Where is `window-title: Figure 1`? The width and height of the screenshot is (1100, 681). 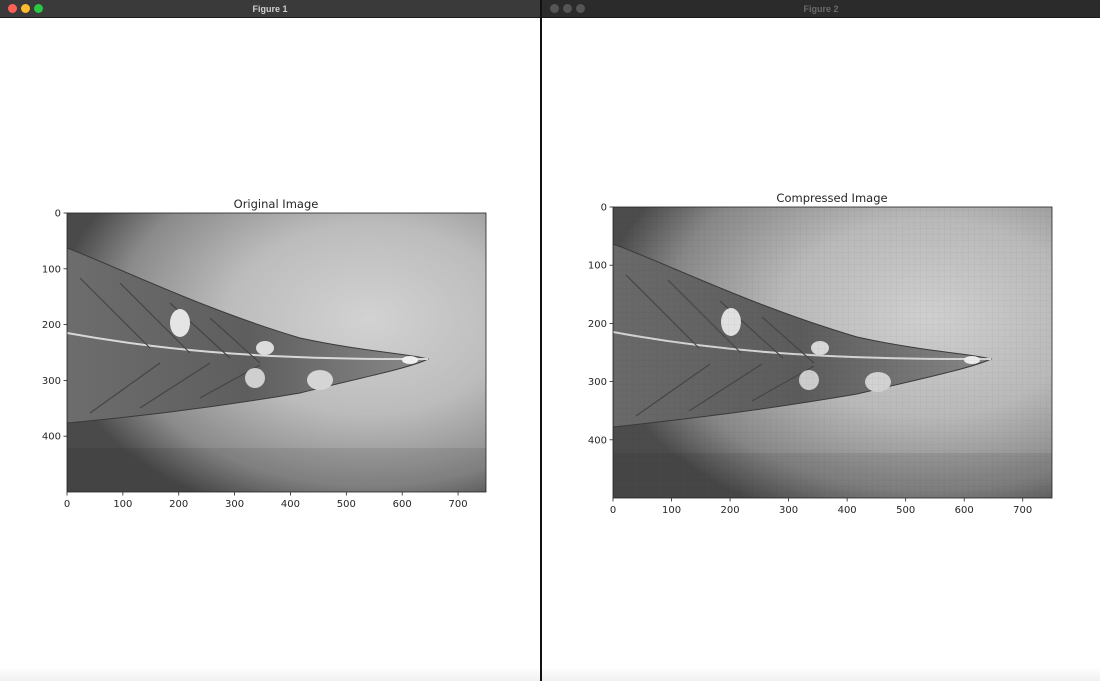
window-title: Figure 1 is located at coordinates (270, 9).